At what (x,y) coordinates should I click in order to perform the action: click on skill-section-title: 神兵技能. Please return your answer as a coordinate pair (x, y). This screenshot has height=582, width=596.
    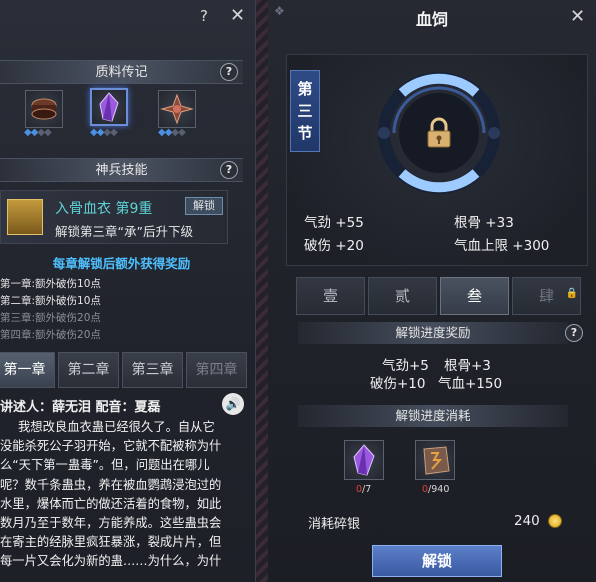
    Looking at the image, I should click on (121, 170).